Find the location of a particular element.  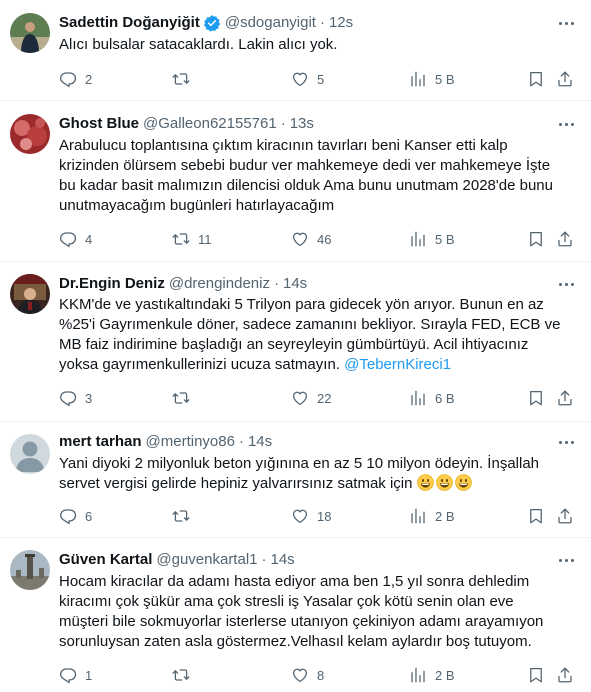

user-handle: @mertinyo86 is located at coordinates (190, 442).